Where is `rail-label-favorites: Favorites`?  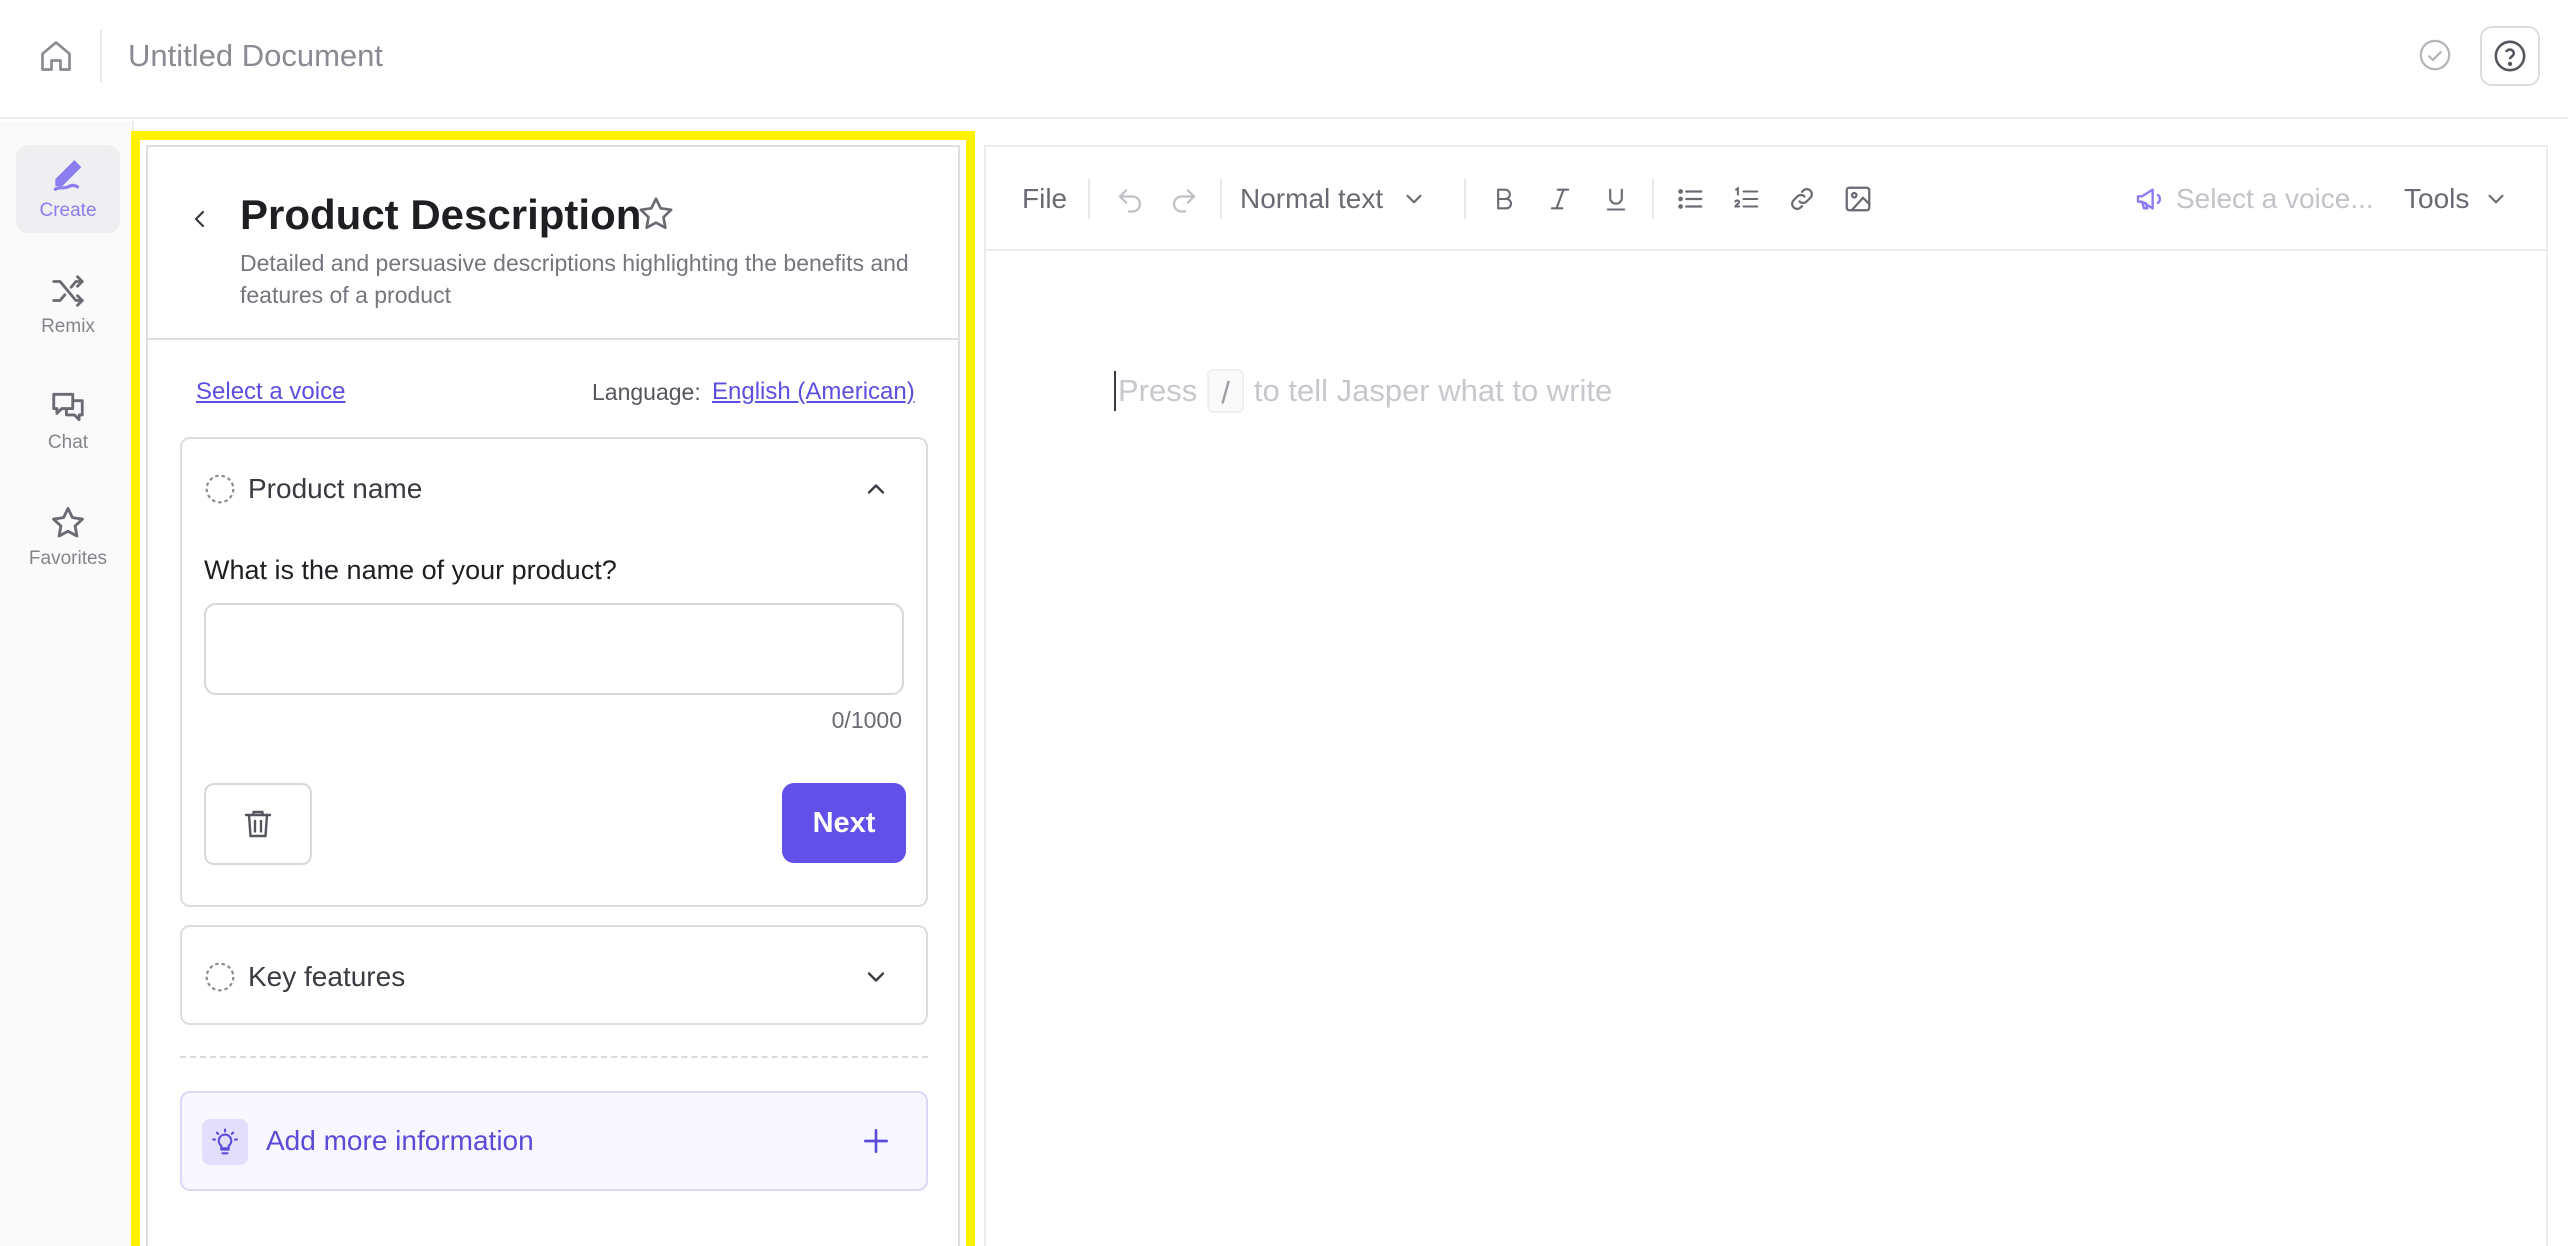 rail-label-favorites: Favorites is located at coordinates (68, 558).